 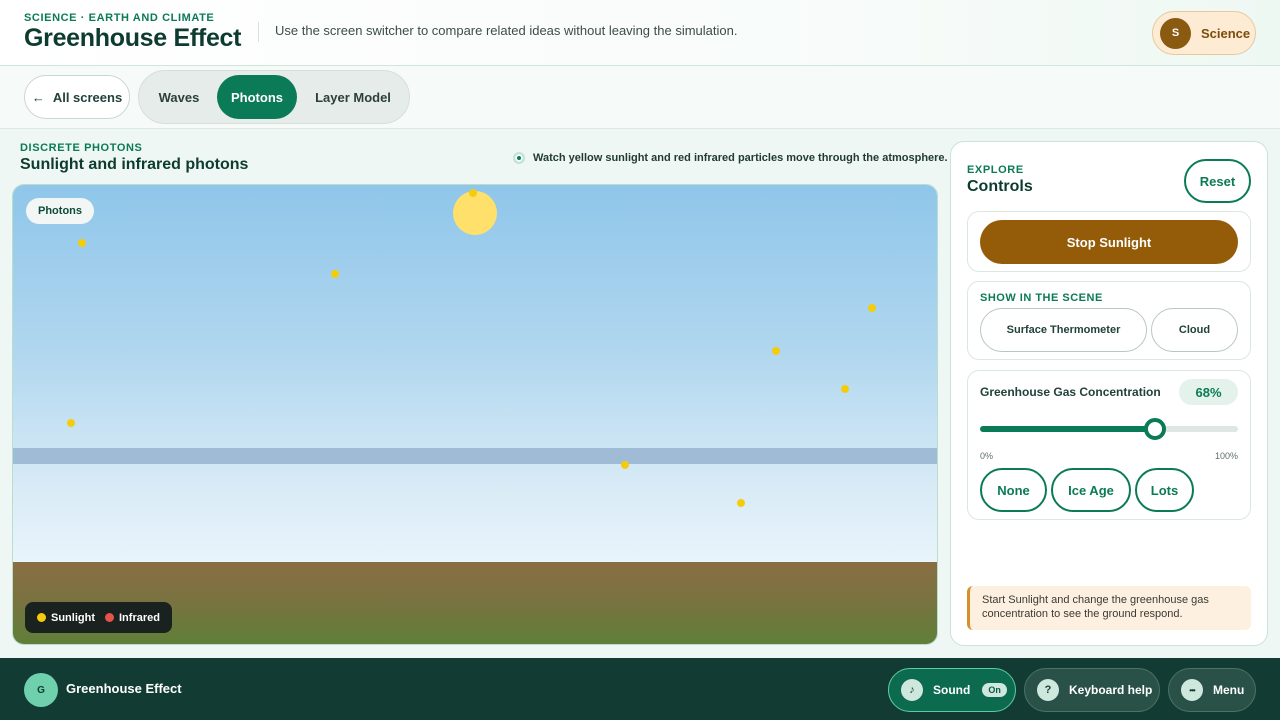 I want to click on legend-item-infrared: Infrared, so click(x=132, y=618).